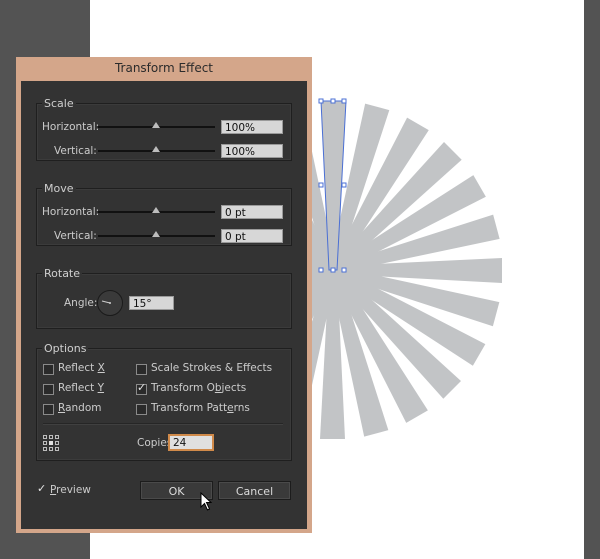 This screenshot has width=600, height=559. Describe the element at coordinates (59, 188) in the screenshot. I see `move-legend: Move` at that location.